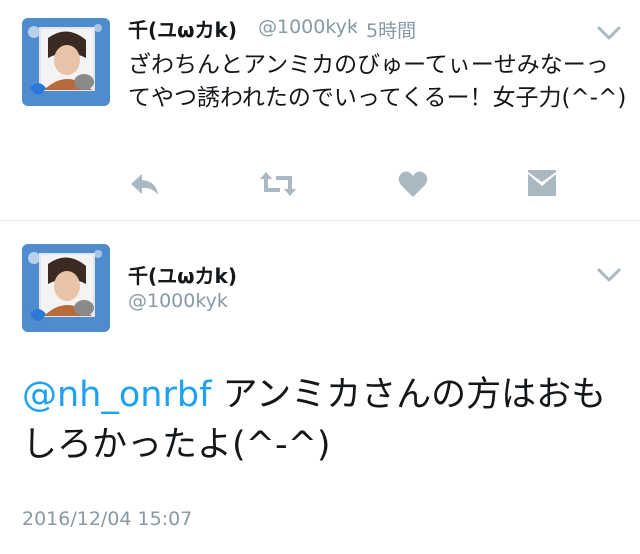  Describe the element at coordinates (144, 184) in the screenshot. I see `reply-icon` at that location.